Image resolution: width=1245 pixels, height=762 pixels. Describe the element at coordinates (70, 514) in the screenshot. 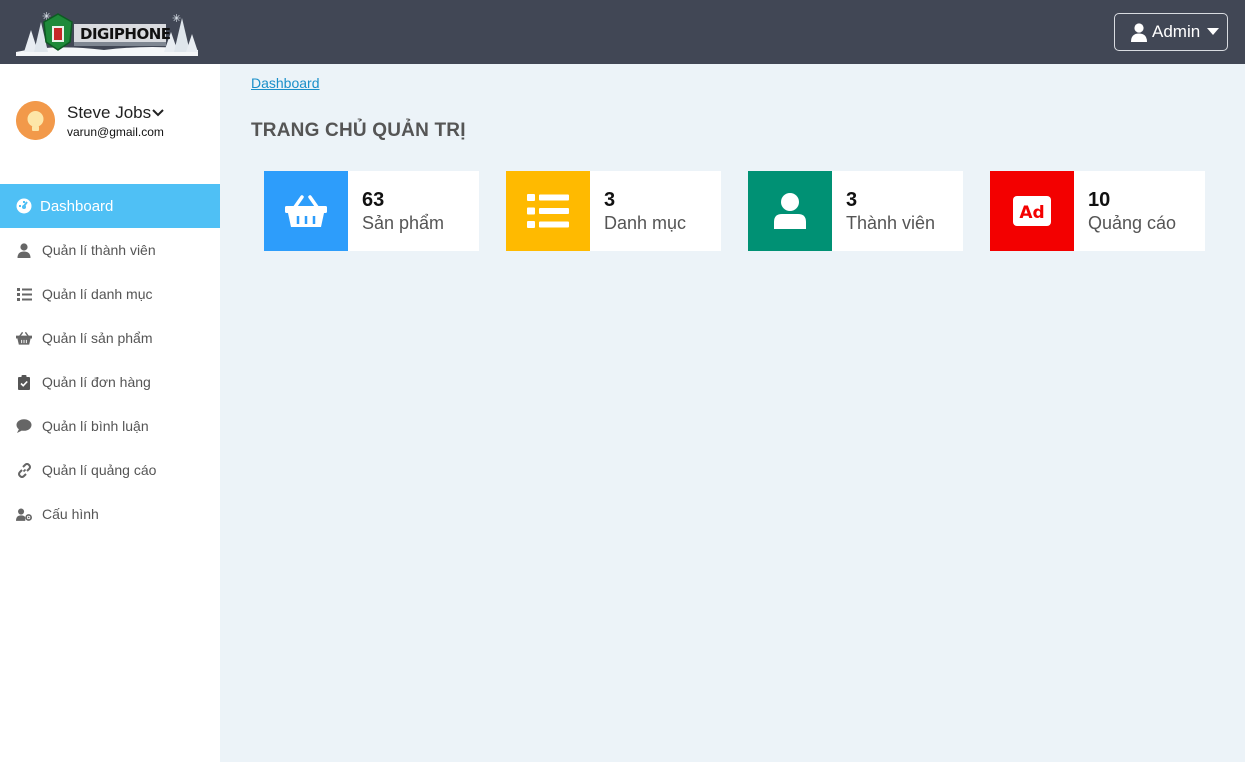

I see `sidebar-item-label: Cấu hình` at that location.